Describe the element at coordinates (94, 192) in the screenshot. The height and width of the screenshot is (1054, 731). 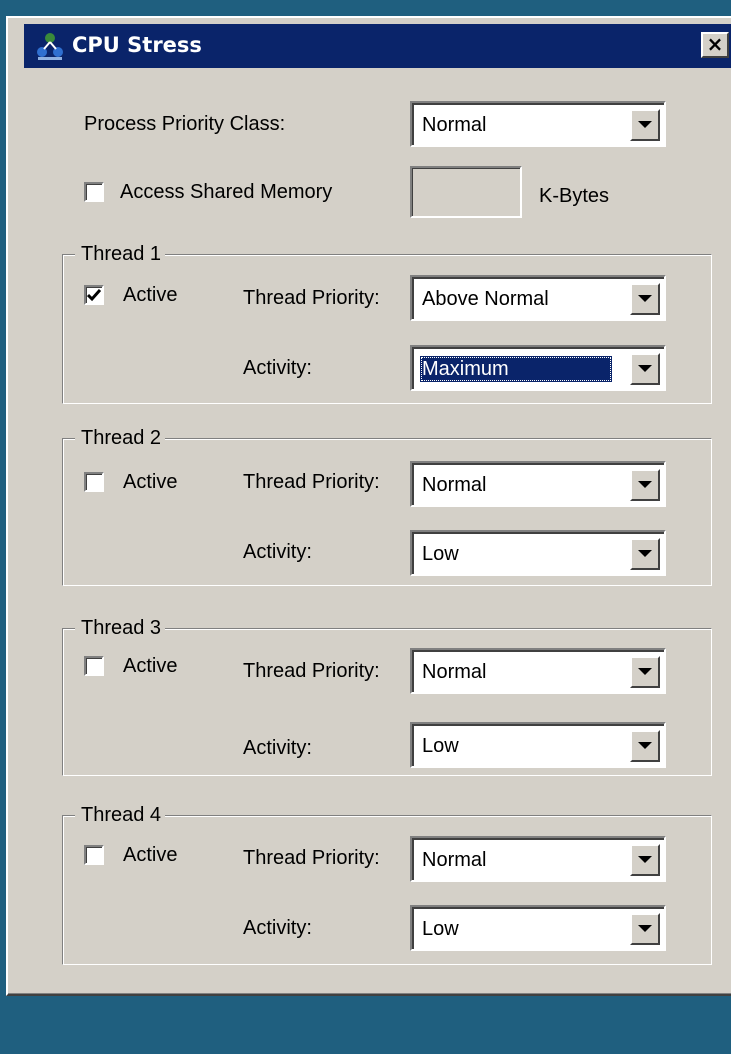
I see `shared-memory-checkbox` at that location.